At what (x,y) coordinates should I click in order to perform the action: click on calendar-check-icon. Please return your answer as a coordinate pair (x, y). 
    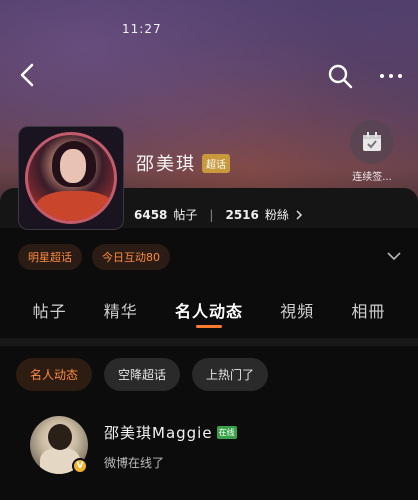
    Looking at the image, I should click on (372, 142).